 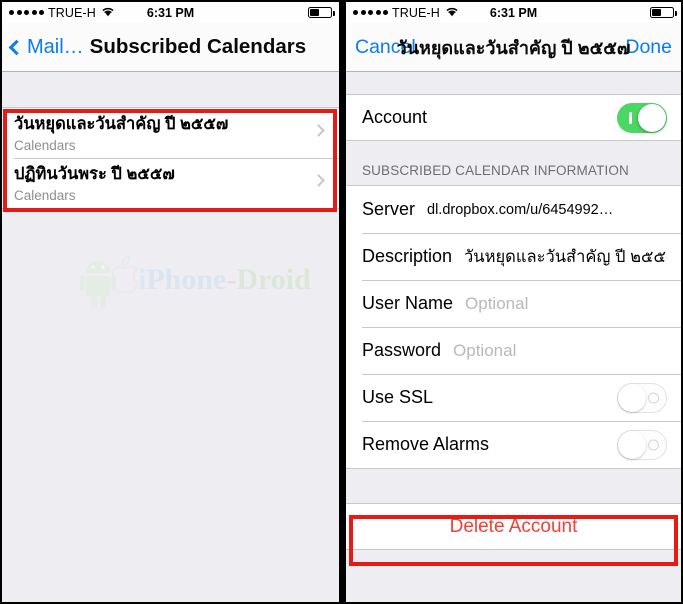 What do you see at coordinates (513, 163) in the screenshot?
I see `section-header: SUBSCRIBED CALENDAR INFORMATION` at bounding box center [513, 163].